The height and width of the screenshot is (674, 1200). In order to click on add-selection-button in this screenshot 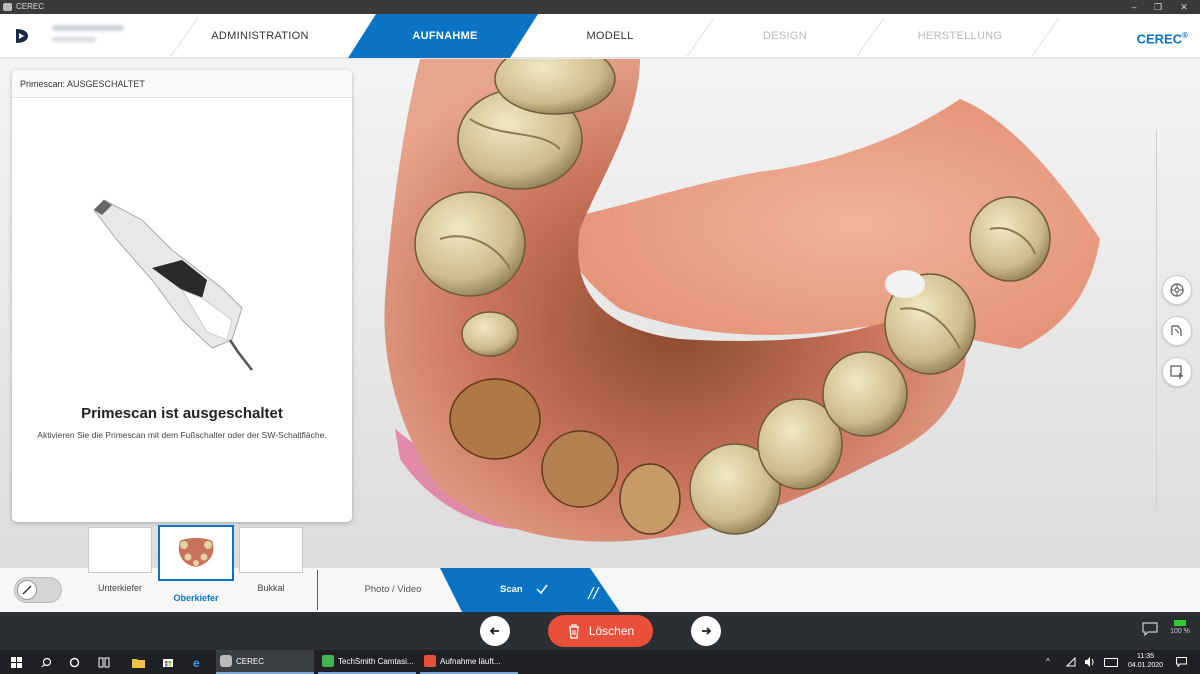, I will do `click(1177, 372)`.